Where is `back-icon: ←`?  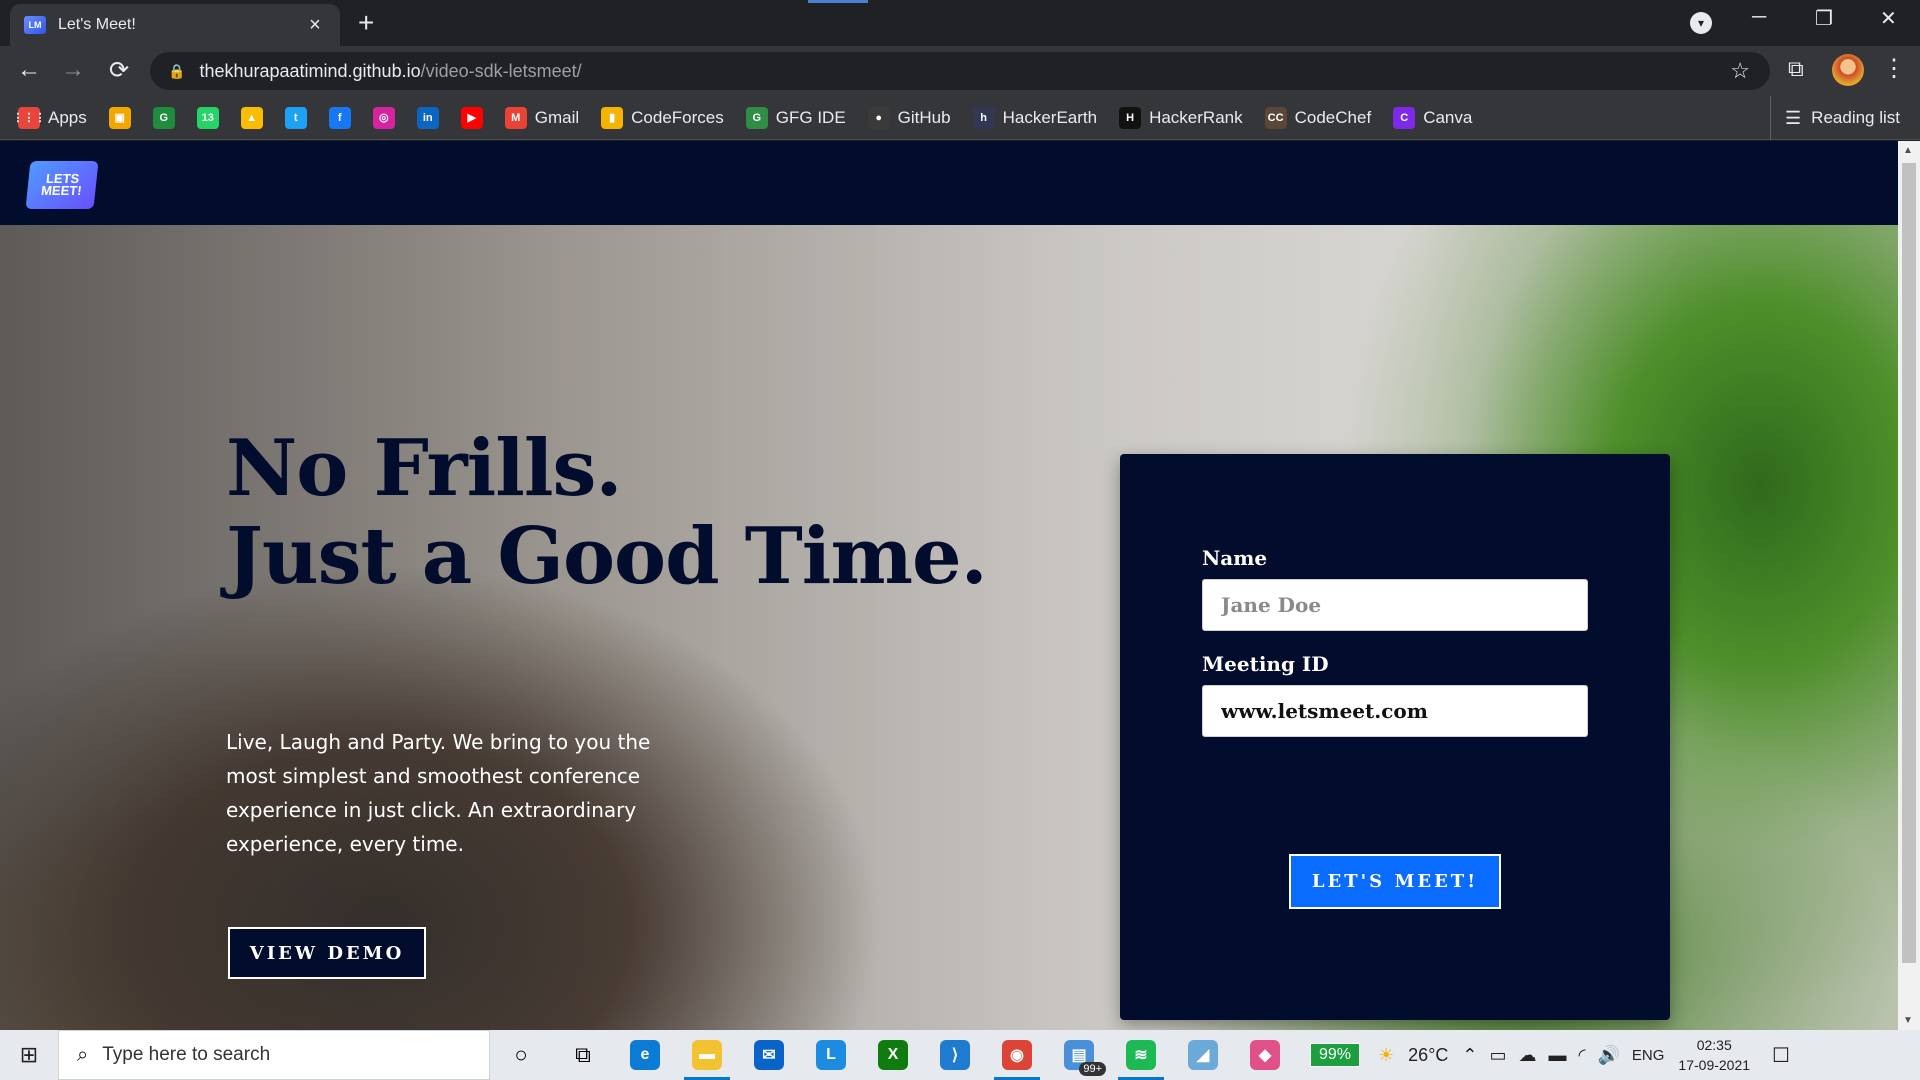 back-icon: ← is located at coordinates (29, 70).